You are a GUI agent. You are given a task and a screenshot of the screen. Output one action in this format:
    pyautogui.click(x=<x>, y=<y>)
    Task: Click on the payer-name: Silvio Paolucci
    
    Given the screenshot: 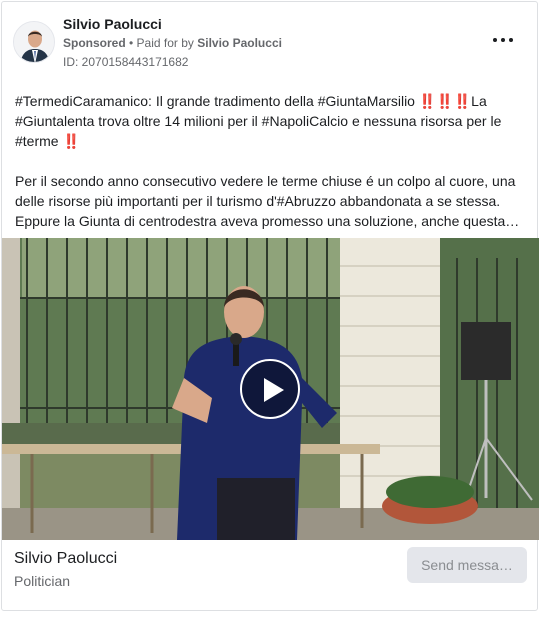 What is the action you would take?
    pyautogui.click(x=239, y=43)
    